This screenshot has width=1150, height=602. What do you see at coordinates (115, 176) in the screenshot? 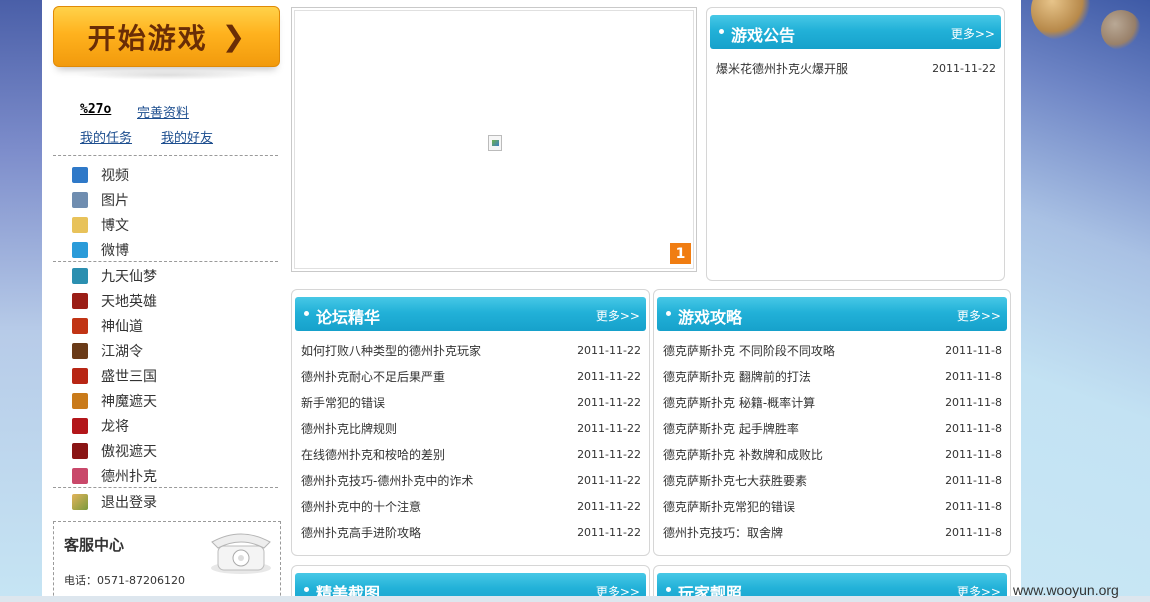
I see `media-menu-label: 视频` at bounding box center [115, 176].